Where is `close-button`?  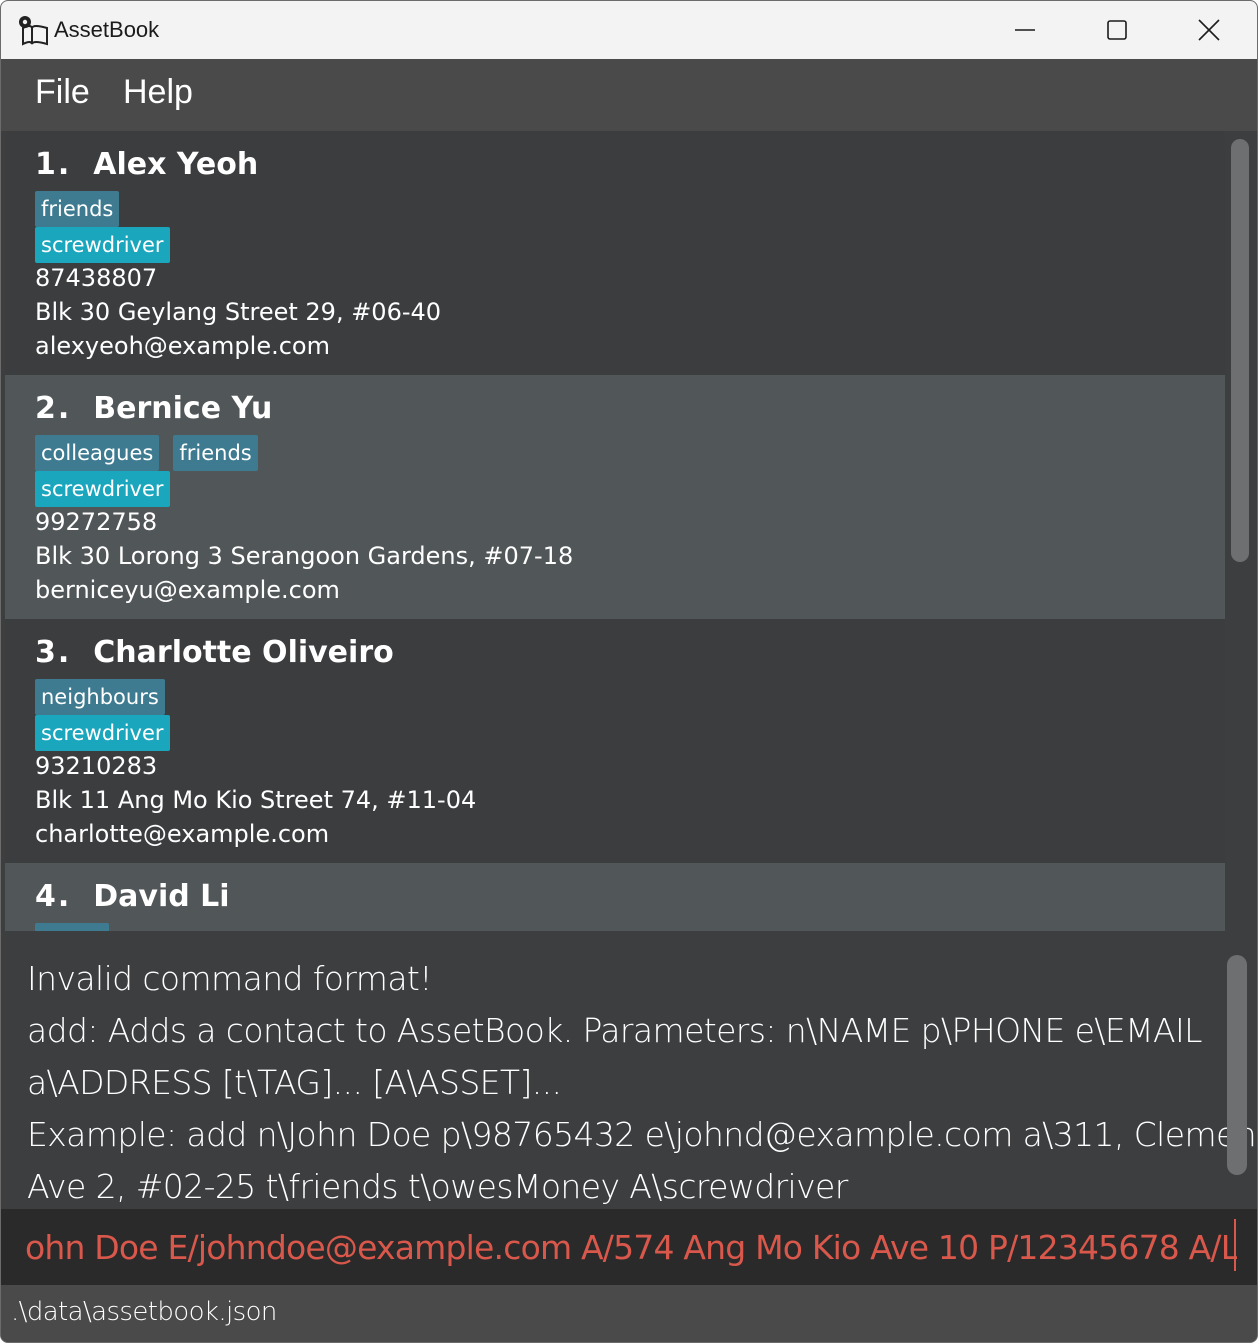 close-button is located at coordinates (1209, 30).